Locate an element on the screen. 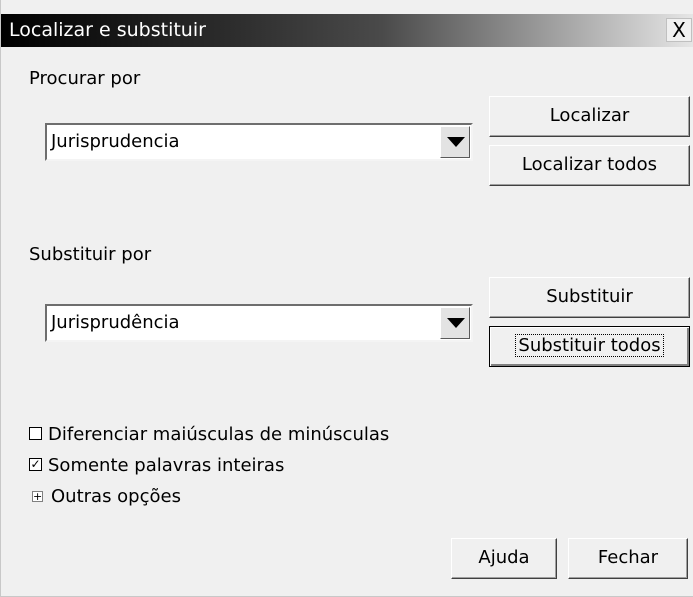 The width and height of the screenshot is (693, 597). close-button-label: Fechar is located at coordinates (628, 557).